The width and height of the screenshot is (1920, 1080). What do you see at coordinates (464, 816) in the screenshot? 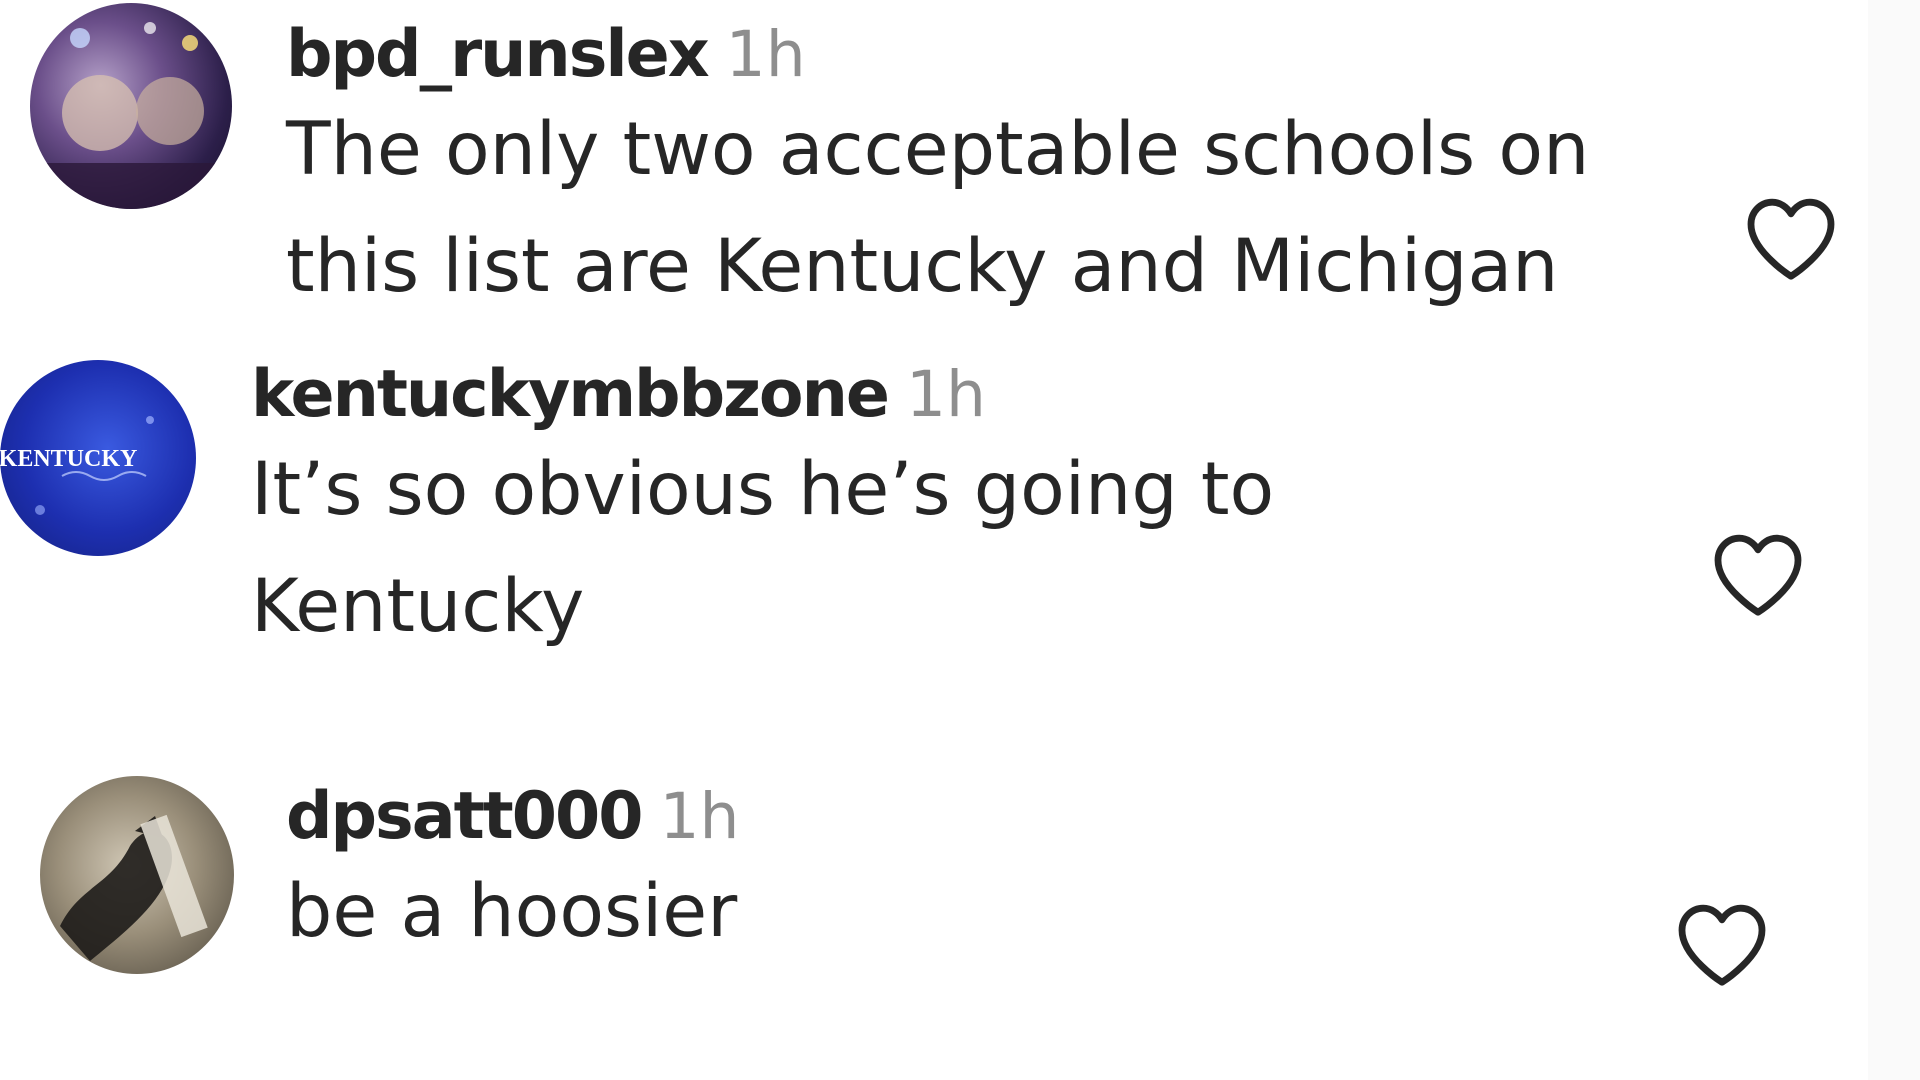
I see `comment-username: dpsatt000` at bounding box center [464, 816].